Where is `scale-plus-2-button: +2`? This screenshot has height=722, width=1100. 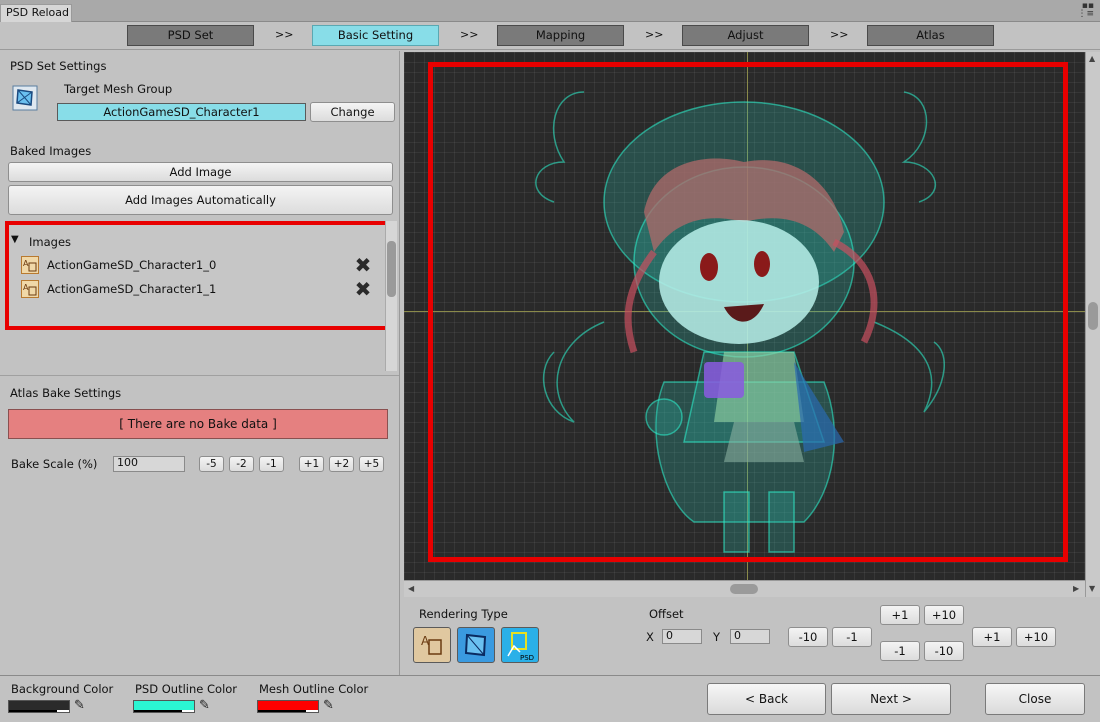
scale-plus-2-button: +2 is located at coordinates (341, 464).